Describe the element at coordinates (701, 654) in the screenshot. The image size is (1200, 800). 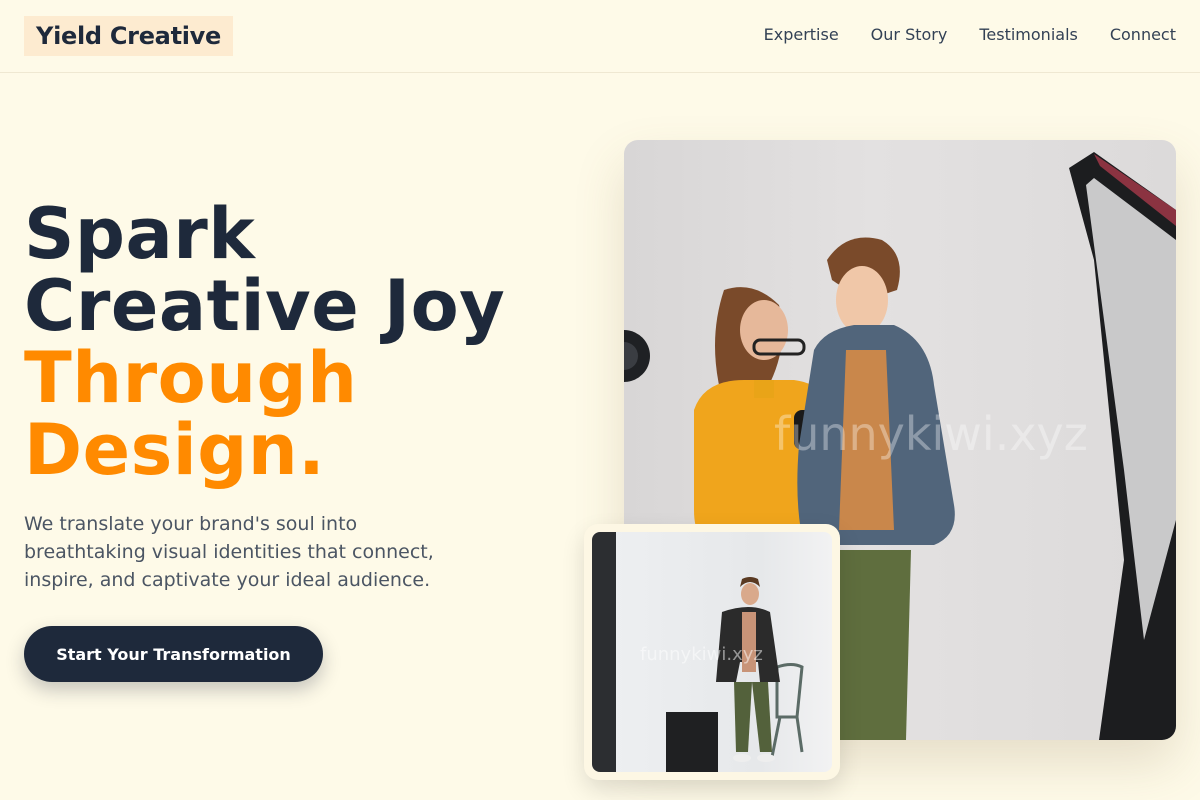
I see `small-watermark-text: funnykiwi.xyz` at that location.